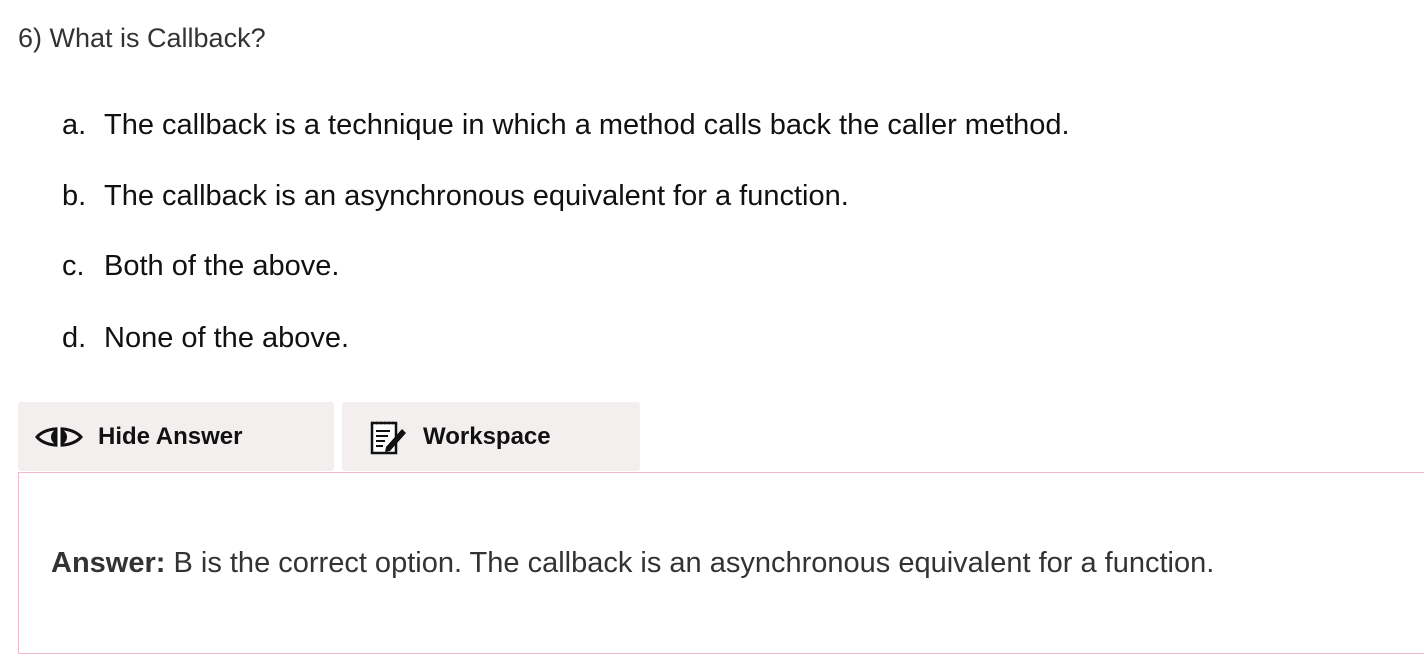 This screenshot has width=1424, height=658. I want to click on option-d: d. None of the above., so click(205, 338).